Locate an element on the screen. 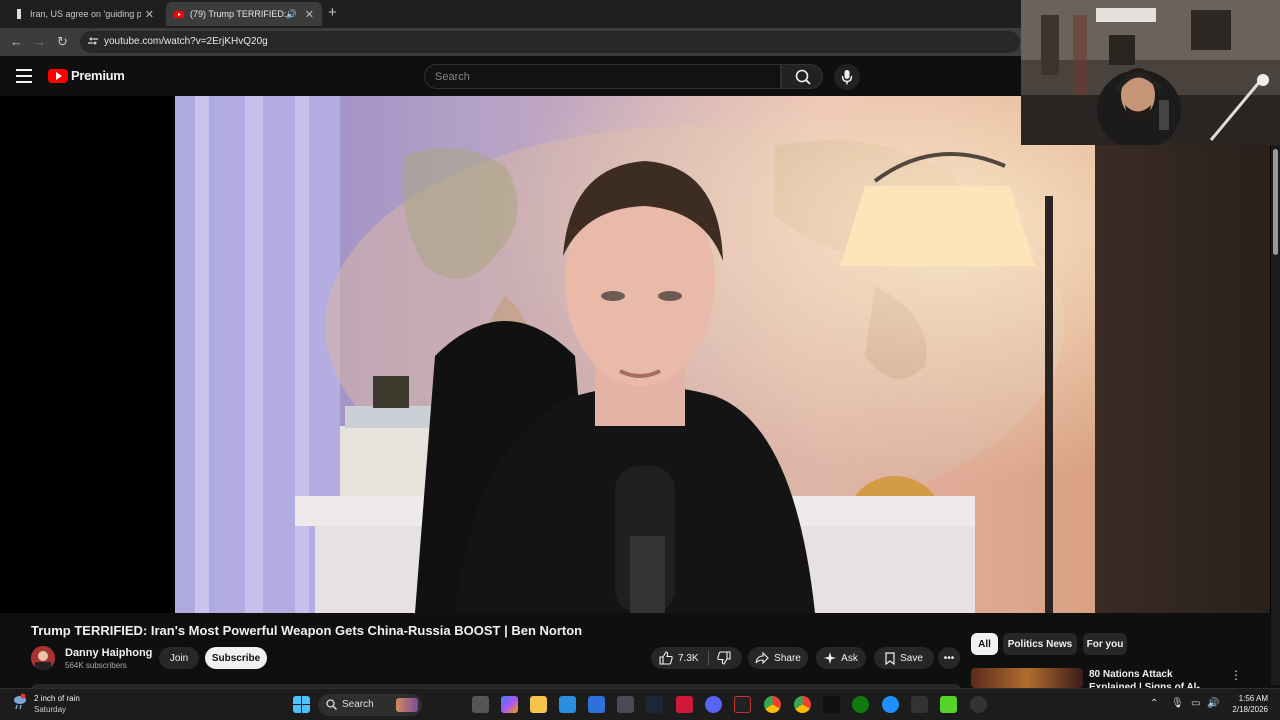  task-view-icon is located at coordinates (480, 704).